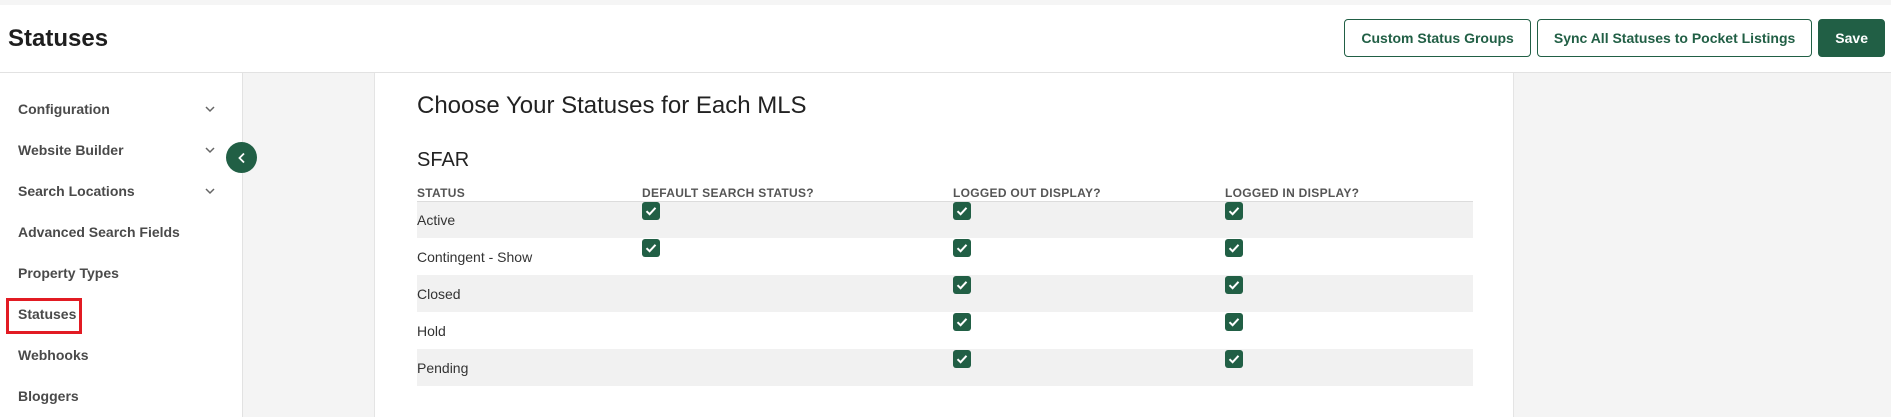 The height and width of the screenshot is (417, 1891). I want to click on sidebar-item-bloggers: Bloggers, so click(121, 396).